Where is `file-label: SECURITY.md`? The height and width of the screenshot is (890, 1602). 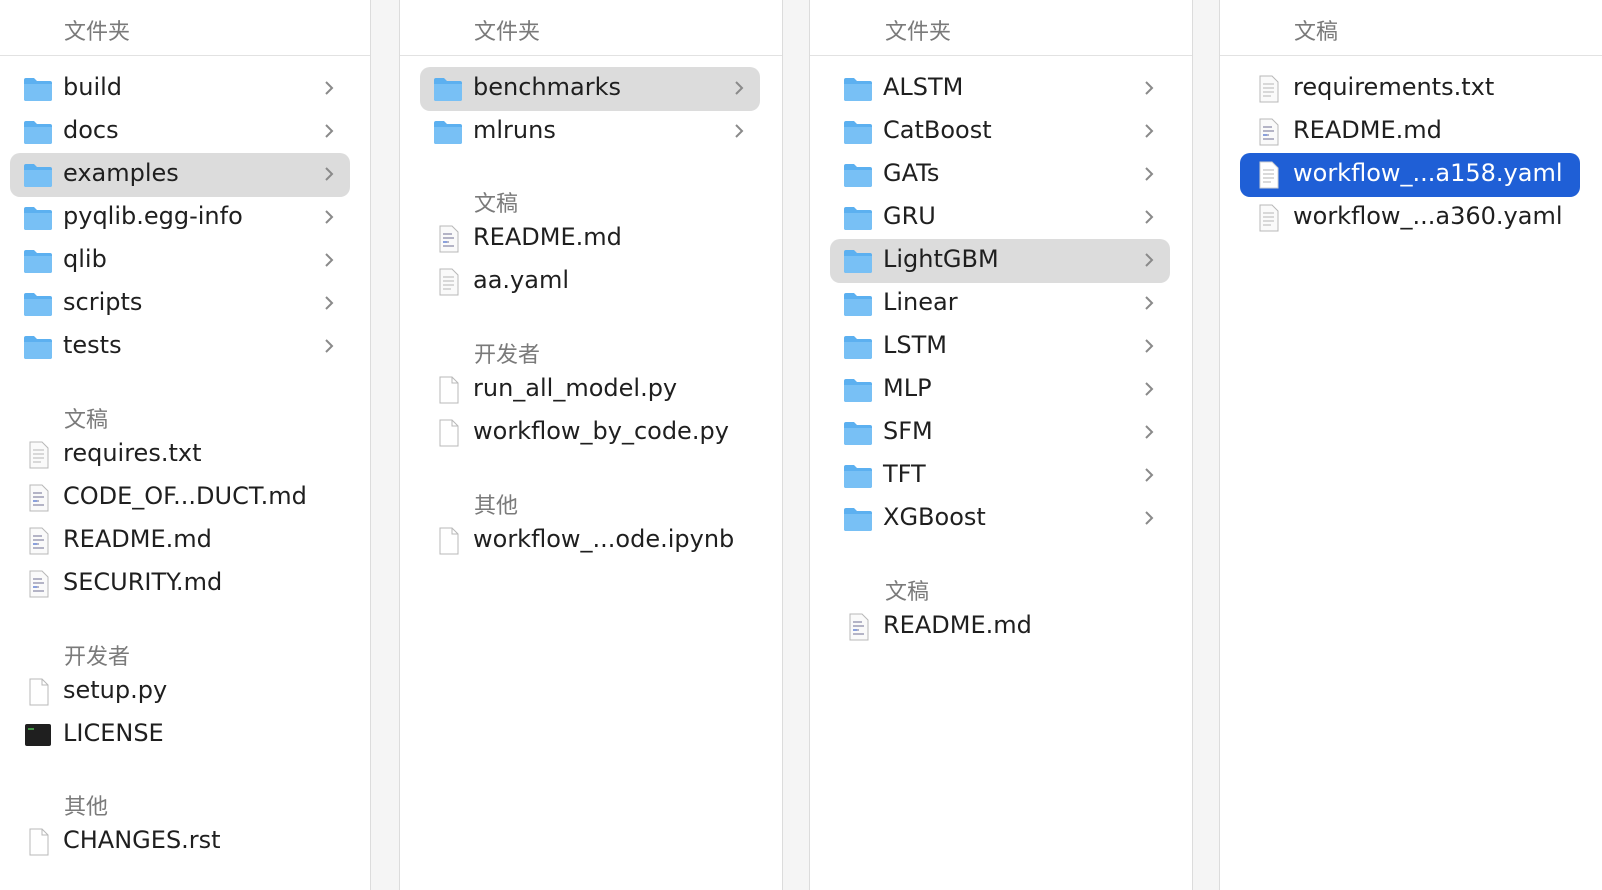
file-label: SECURITY.md is located at coordinates (143, 582).